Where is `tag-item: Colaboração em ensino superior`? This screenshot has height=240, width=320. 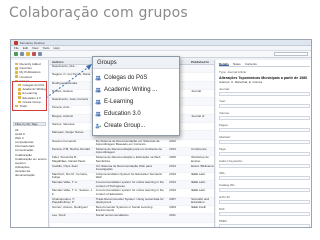 tag-item: Colaboração em ensino superior is located at coordinates (31, 161).